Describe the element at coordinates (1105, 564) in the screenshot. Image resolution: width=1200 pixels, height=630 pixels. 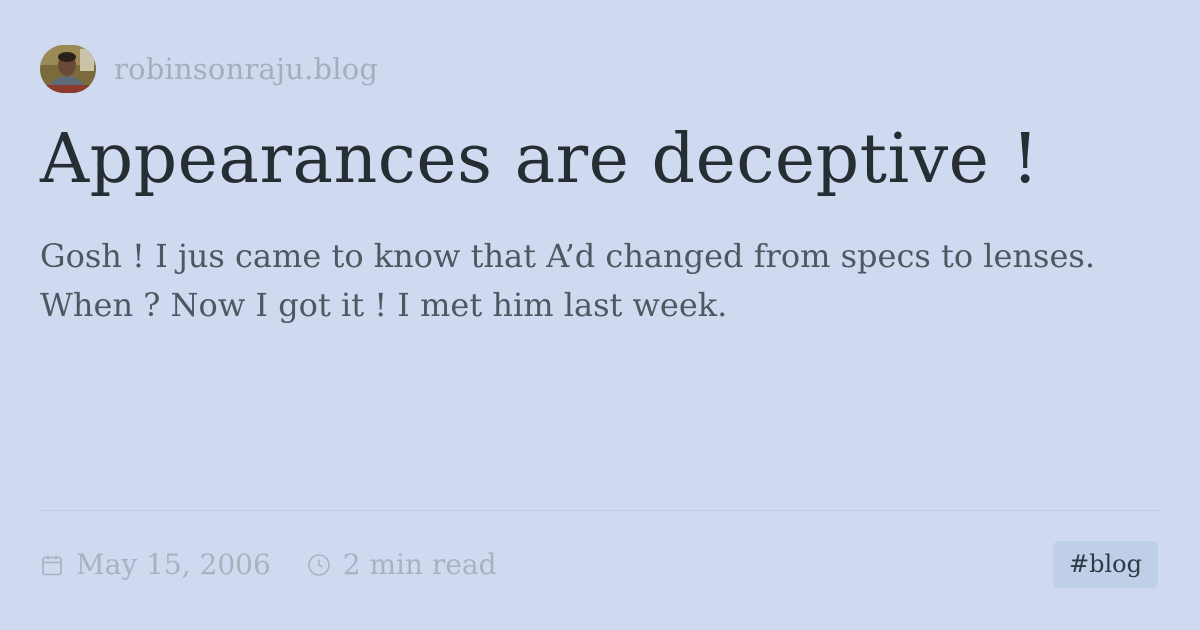
I see `tag-badge: #blog` at that location.